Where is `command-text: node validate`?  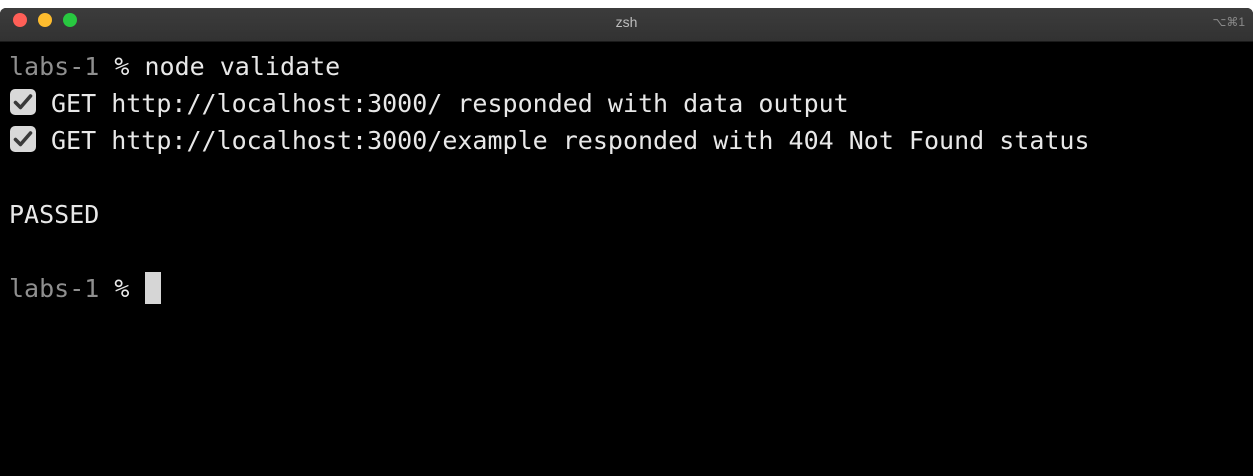
command-text: node validate is located at coordinates (242, 66).